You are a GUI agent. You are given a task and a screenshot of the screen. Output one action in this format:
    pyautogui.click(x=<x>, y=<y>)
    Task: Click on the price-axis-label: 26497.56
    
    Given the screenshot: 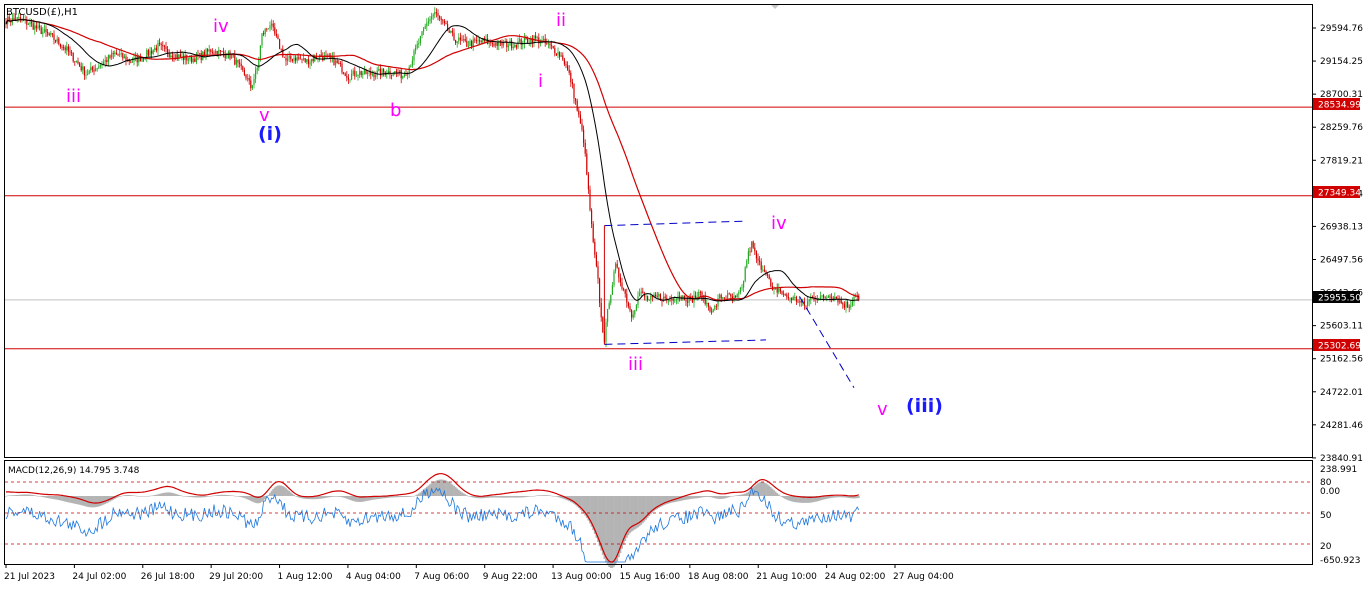 What is the action you would take?
    pyautogui.click(x=1341, y=260)
    